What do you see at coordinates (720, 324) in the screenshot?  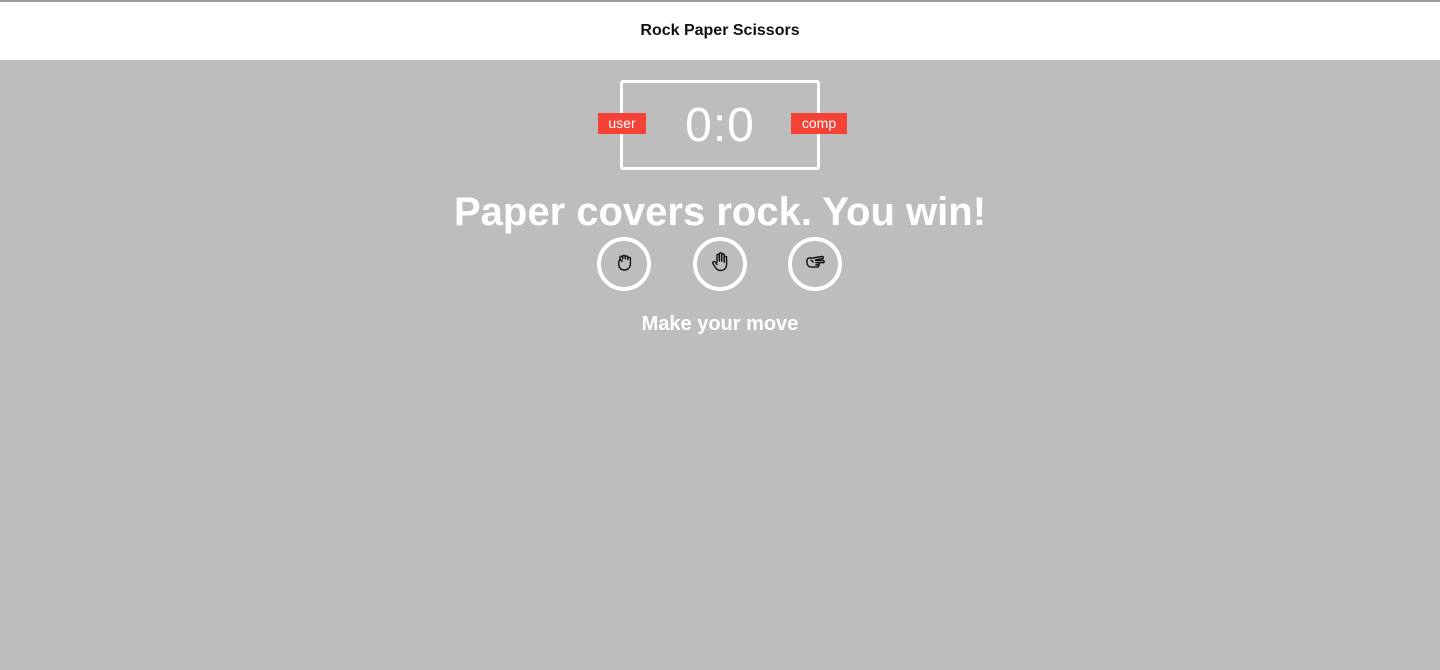 I see `move-prompt: Make your move` at bounding box center [720, 324].